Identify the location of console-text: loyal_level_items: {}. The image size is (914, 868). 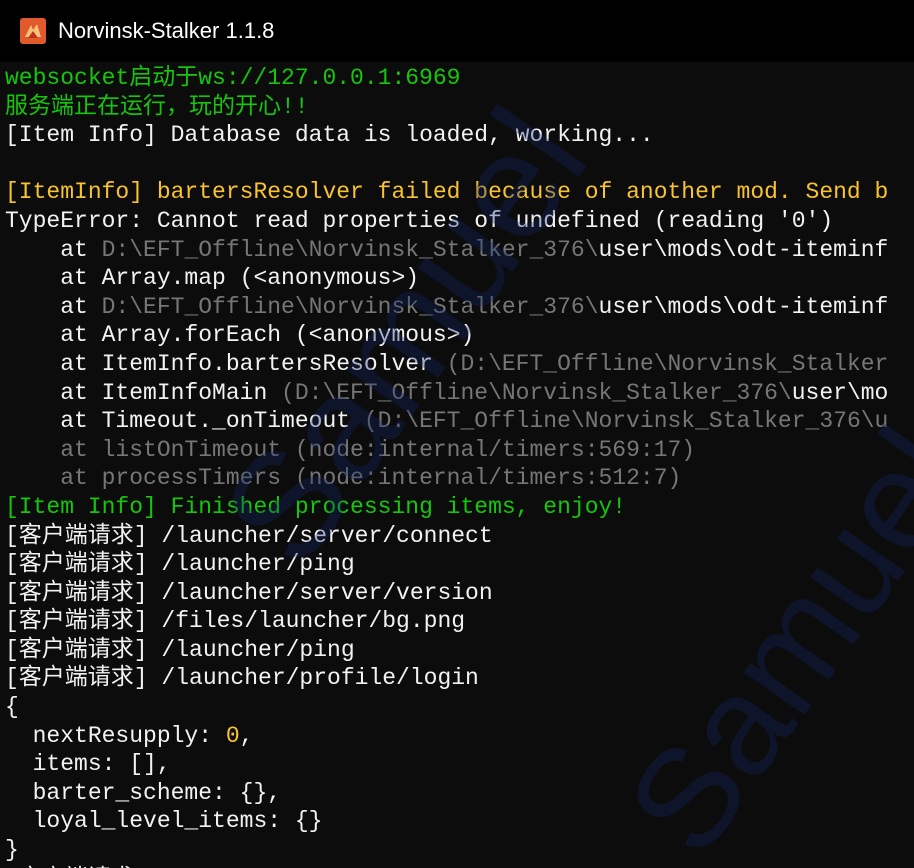
(164, 821).